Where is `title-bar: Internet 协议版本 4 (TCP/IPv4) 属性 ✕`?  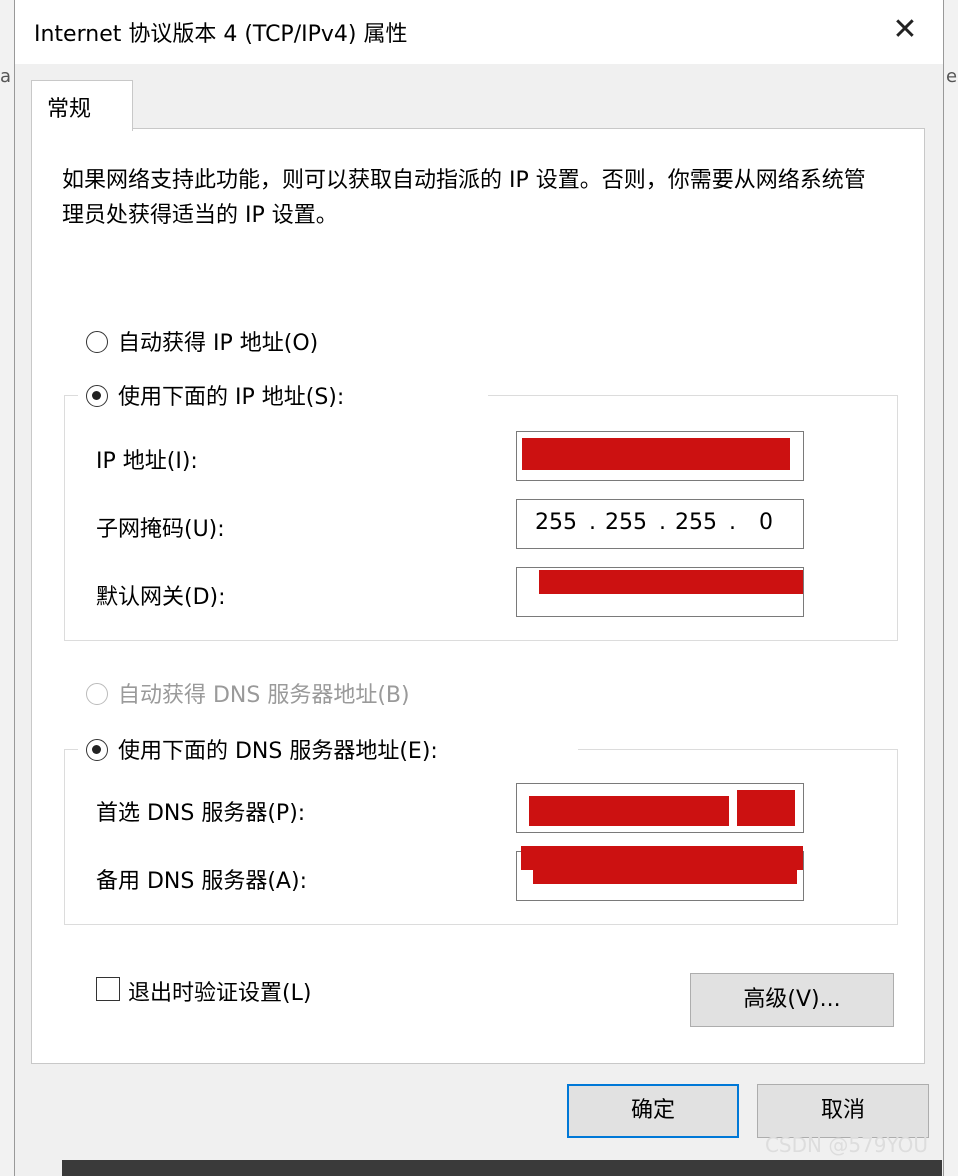 title-bar: Internet 协议版本 4 (TCP/IPv4) 属性 ✕ is located at coordinates (479, 32).